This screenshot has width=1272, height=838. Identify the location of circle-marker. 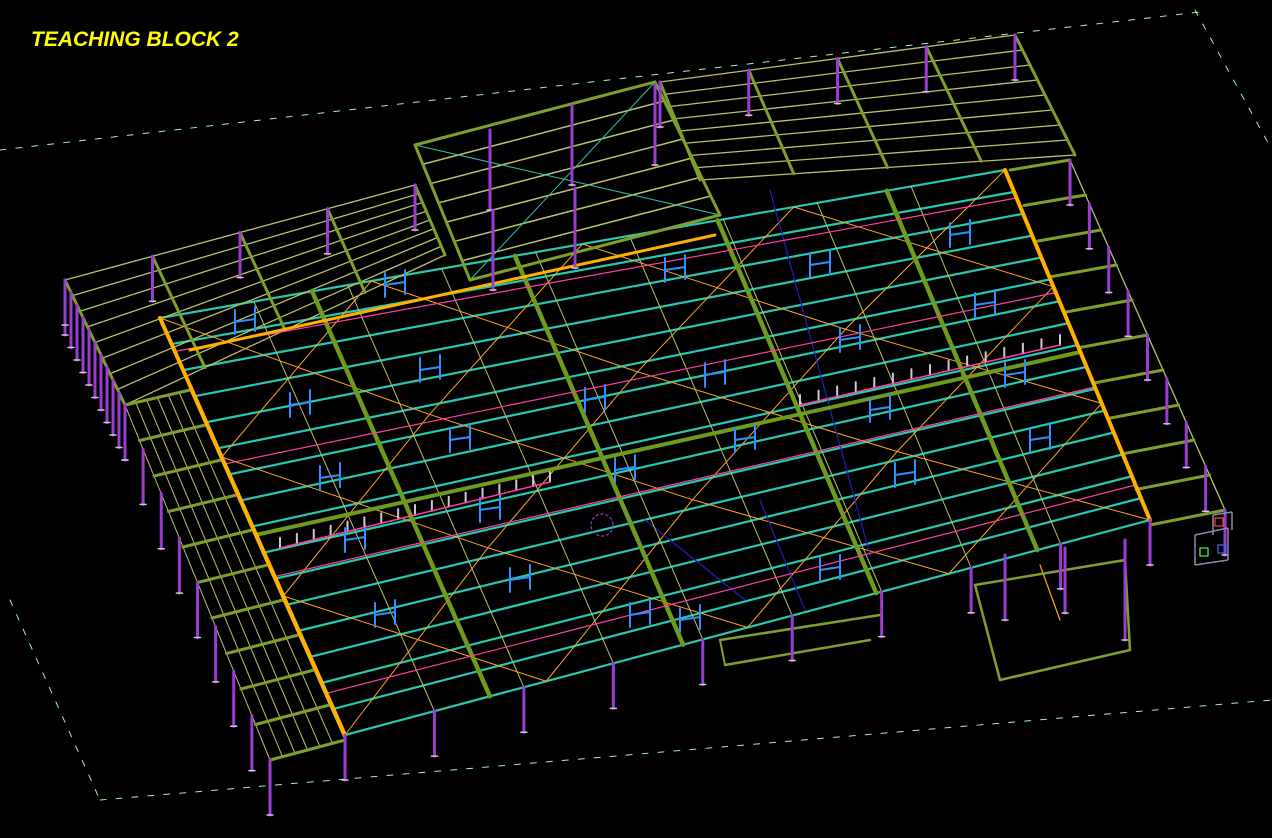
(602, 525).